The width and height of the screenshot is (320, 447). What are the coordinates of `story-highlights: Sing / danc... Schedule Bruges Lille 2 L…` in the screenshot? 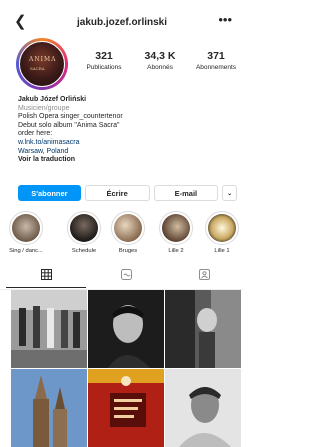 It's located at (122, 236).